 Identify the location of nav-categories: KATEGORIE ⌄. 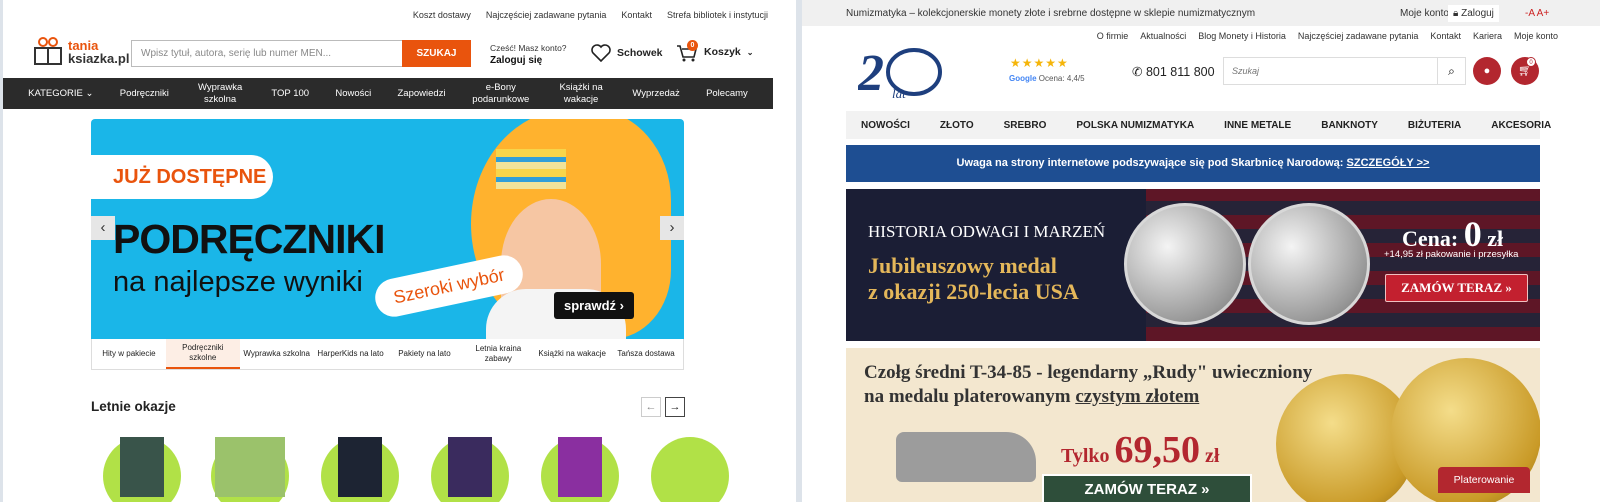
(60, 94).